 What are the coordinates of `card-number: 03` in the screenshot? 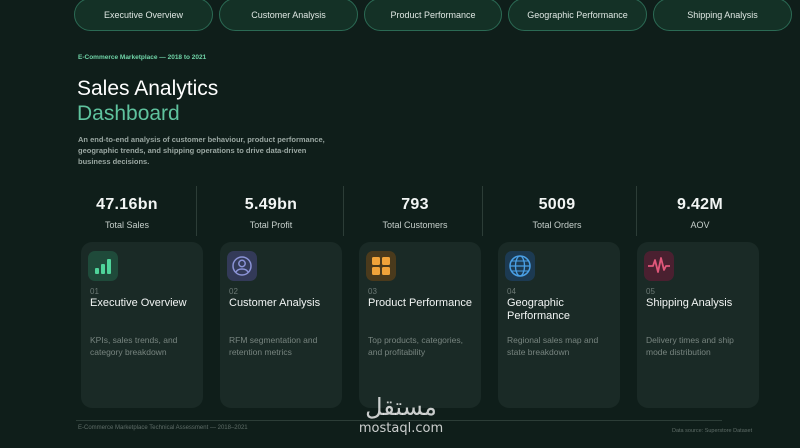 It's located at (372, 291).